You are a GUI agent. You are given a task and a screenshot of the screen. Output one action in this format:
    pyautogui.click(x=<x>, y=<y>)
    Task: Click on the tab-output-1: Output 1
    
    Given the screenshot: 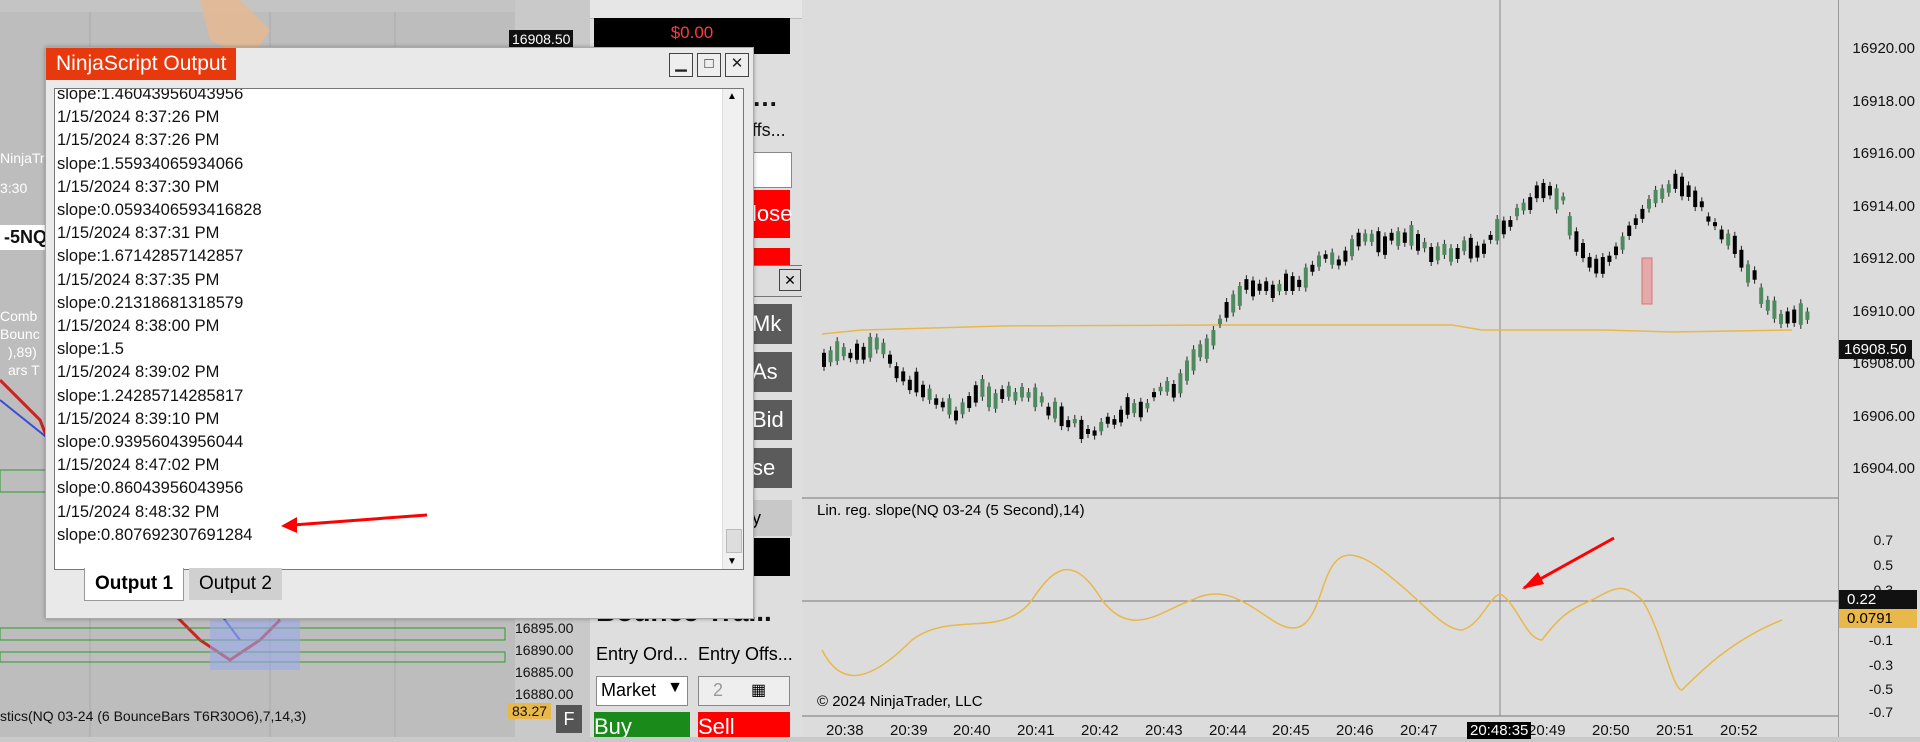 What is the action you would take?
    pyautogui.click(x=134, y=584)
    